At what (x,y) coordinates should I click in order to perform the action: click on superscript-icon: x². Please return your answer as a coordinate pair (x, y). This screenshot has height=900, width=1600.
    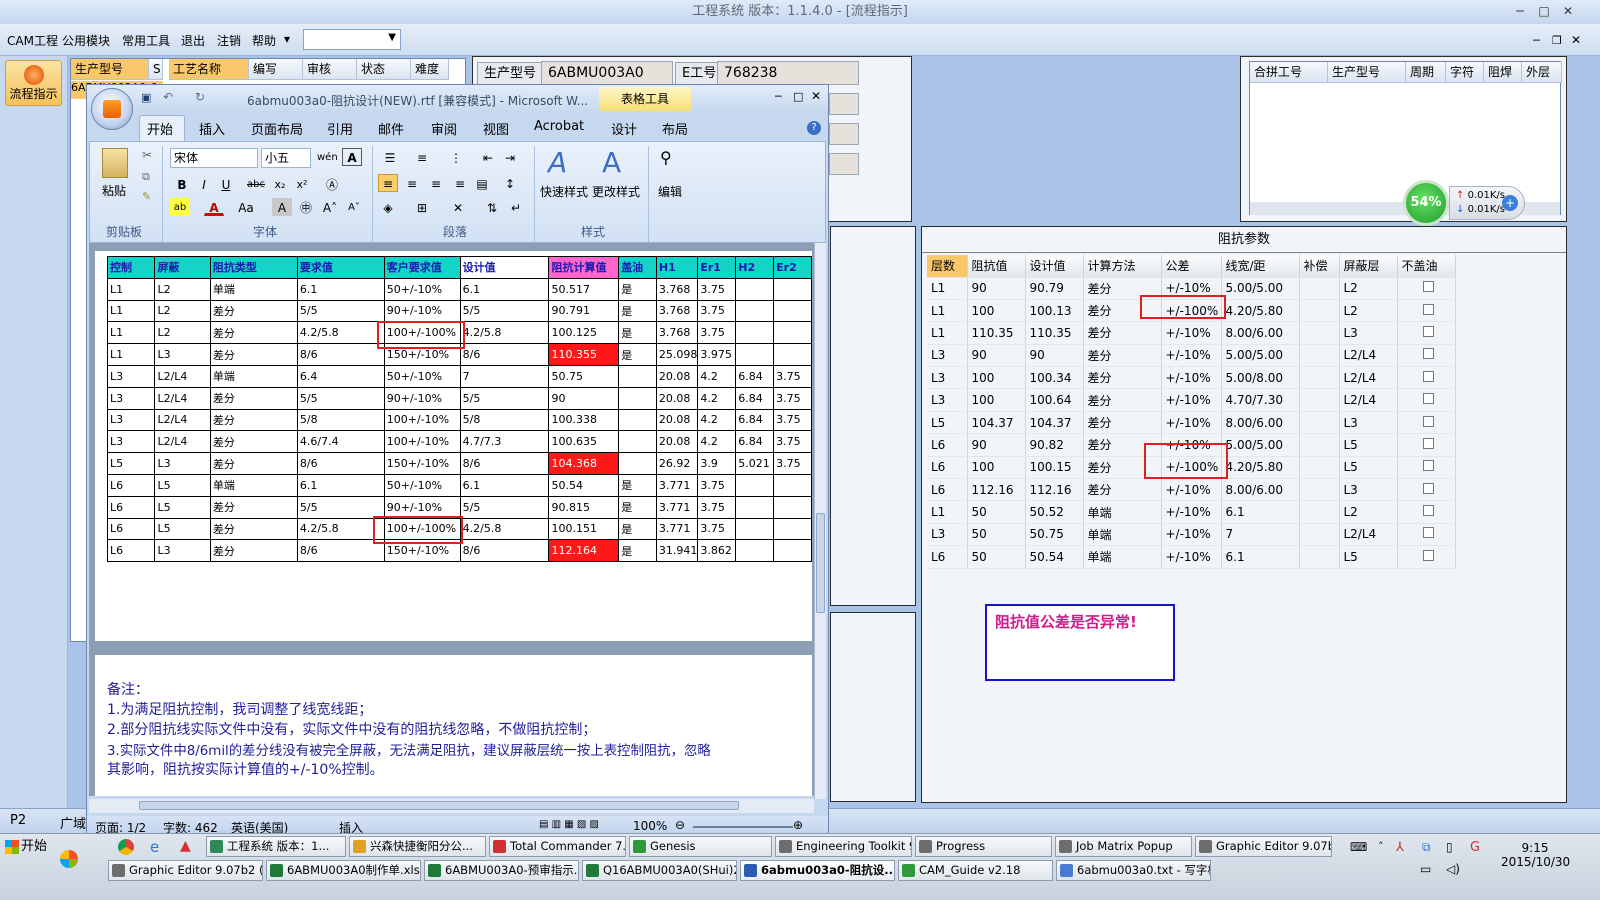
    Looking at the image, I should click on (302, 184).